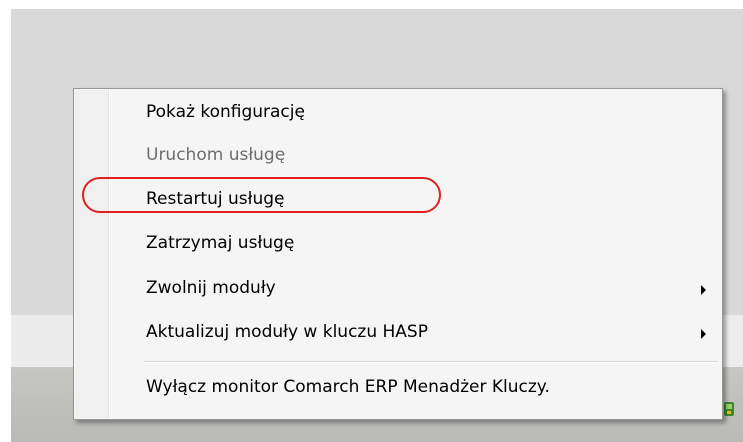 The height and width of the screenshot is (442, 743). I want to click on menu-item-label: Uruchom usługę, so click(216, 155).